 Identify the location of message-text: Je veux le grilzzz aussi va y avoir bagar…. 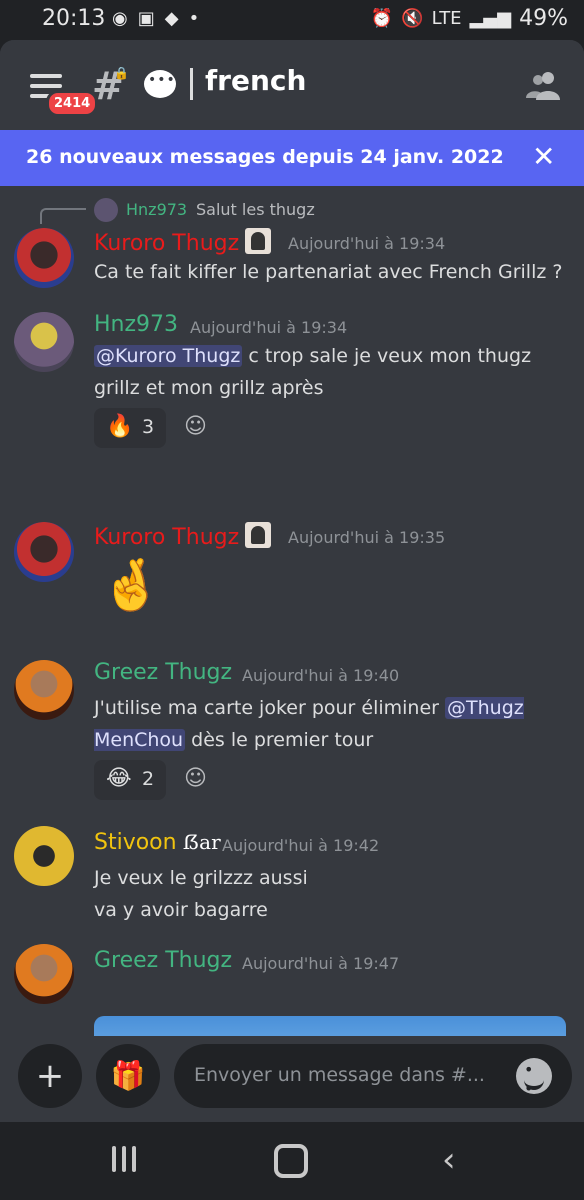
(201, 894).